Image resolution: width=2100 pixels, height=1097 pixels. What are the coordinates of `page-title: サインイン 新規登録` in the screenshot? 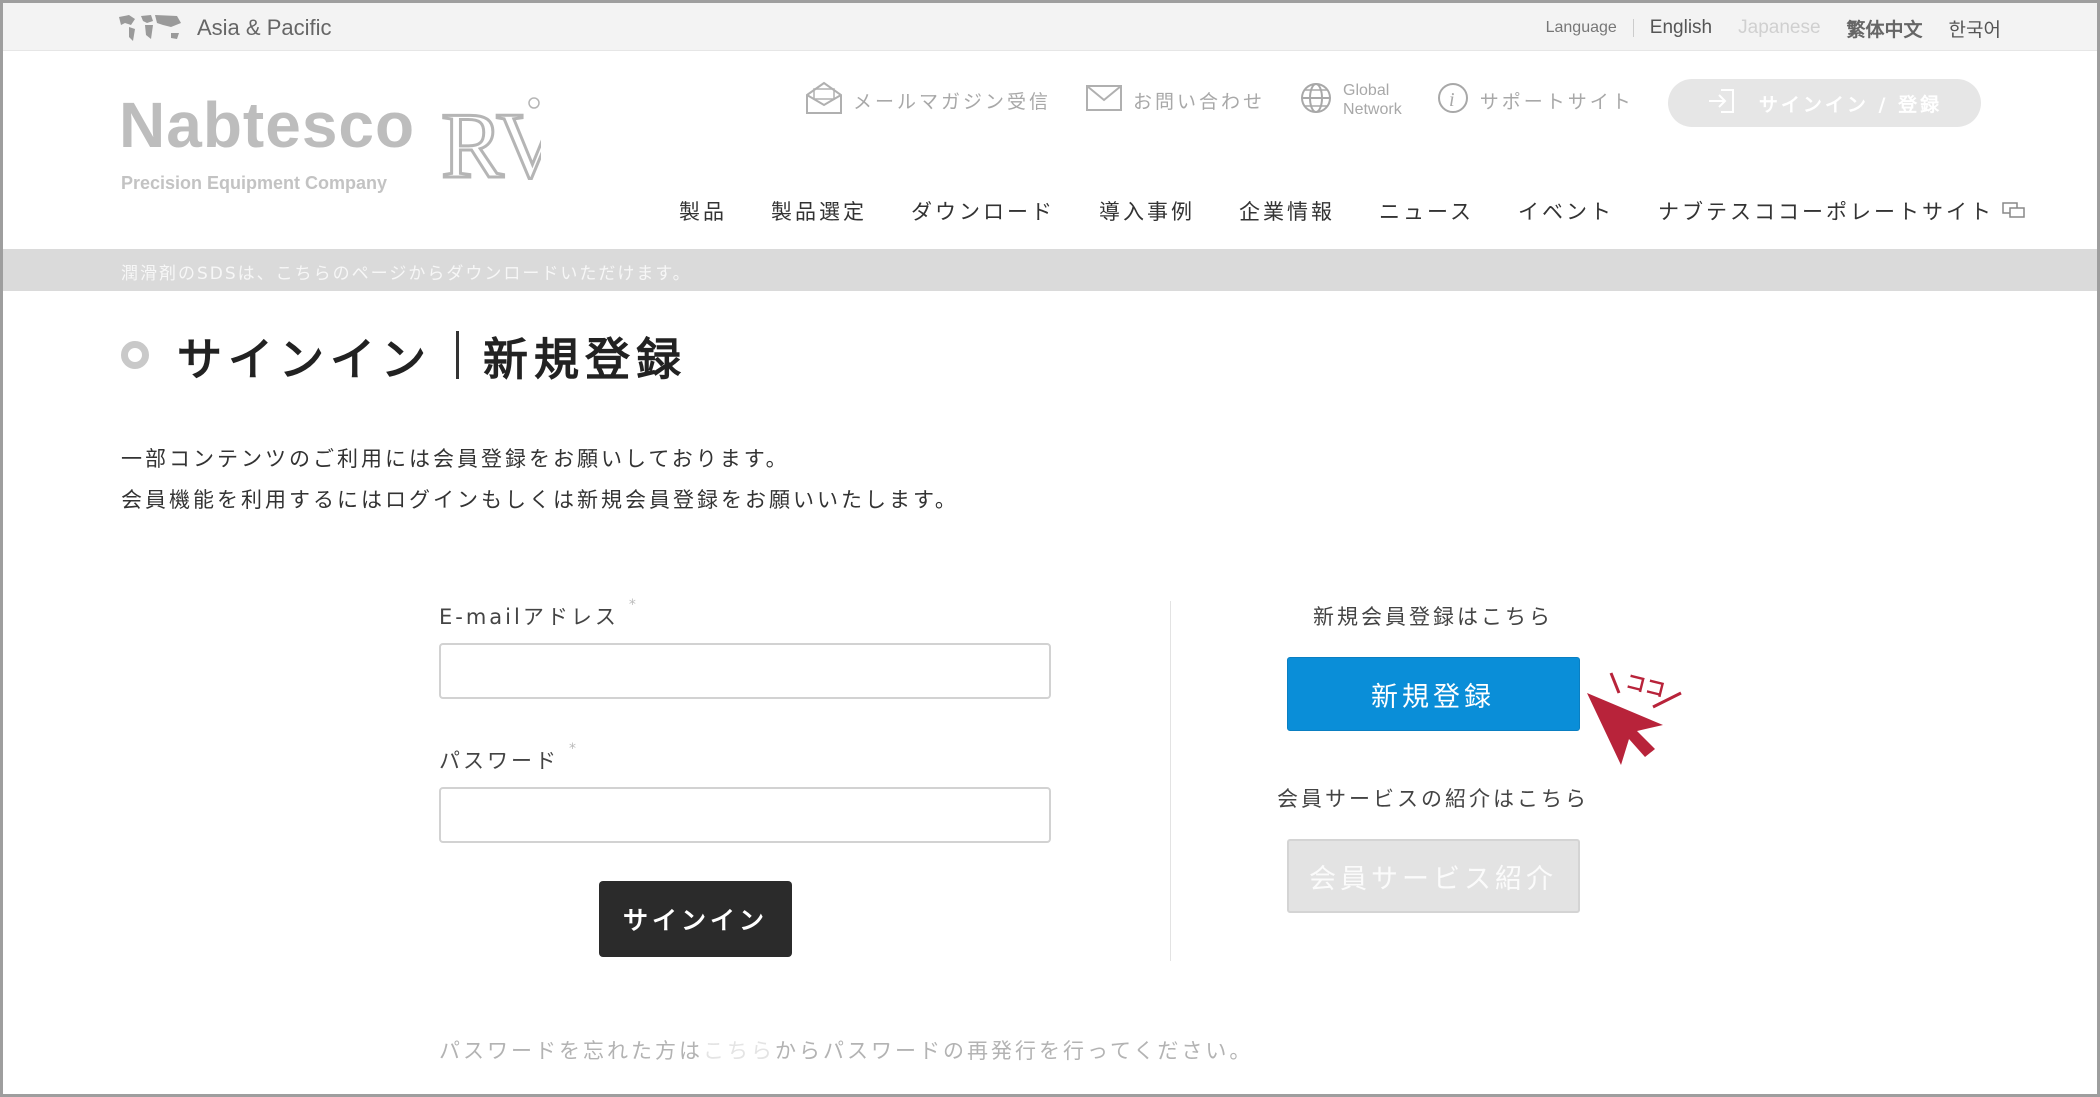 It's located at (404, 355).